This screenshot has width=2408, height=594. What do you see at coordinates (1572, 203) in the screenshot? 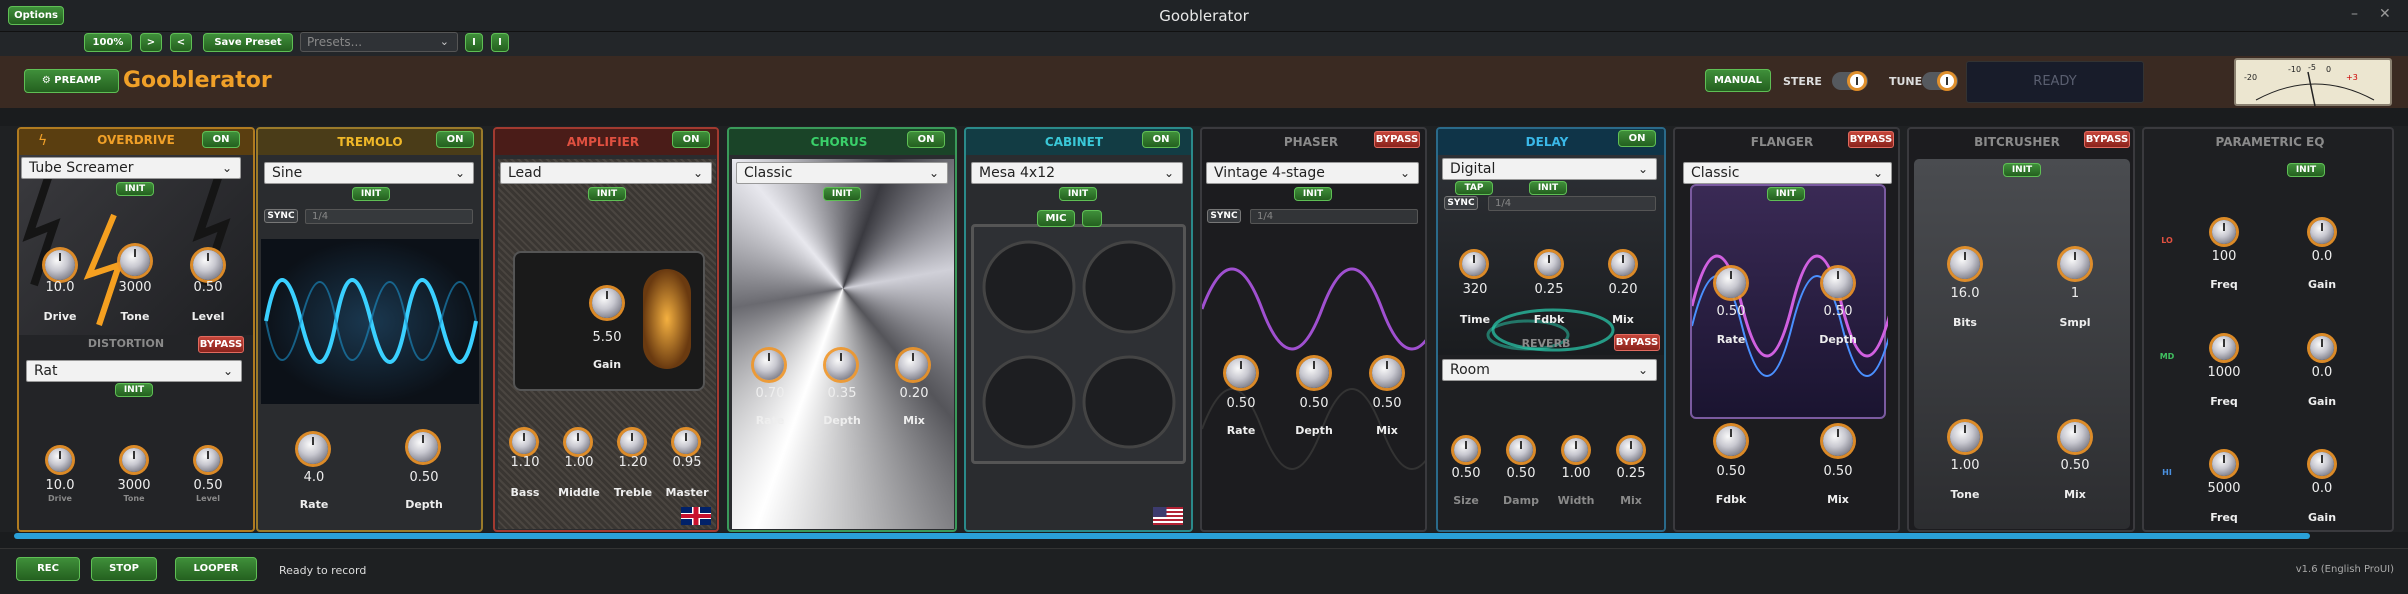
I see `delay-division-select: 1/4` at bounding box center [1572, 203].